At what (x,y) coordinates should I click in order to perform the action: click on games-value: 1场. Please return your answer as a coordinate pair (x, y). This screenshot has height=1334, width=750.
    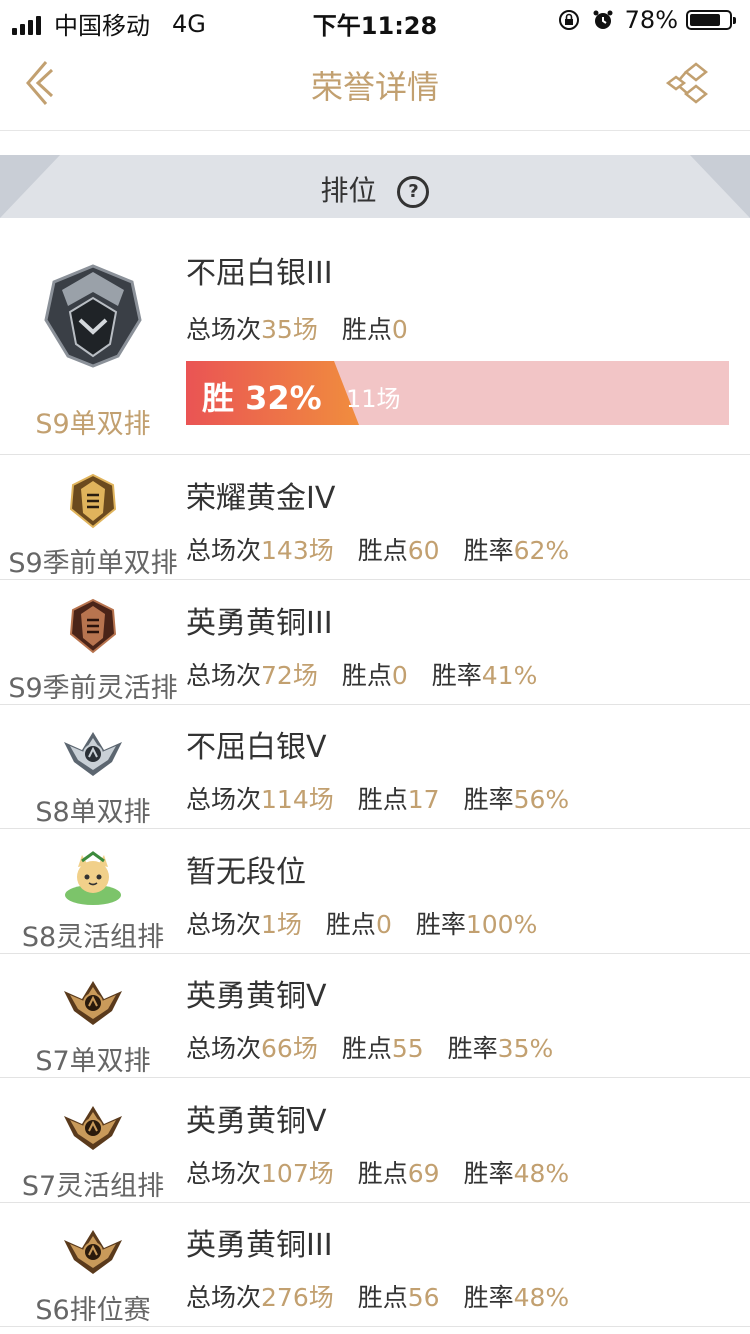
    Looking at the image, I should click on (281, 924).